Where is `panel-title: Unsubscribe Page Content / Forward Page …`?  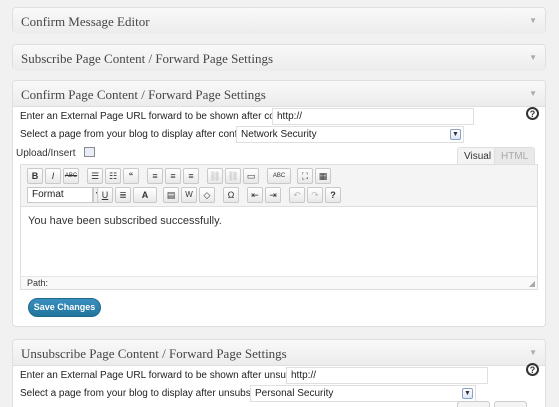 panel-title: Unsubscribe Page Content / Forward Page … is located at coordinates (154, 353).